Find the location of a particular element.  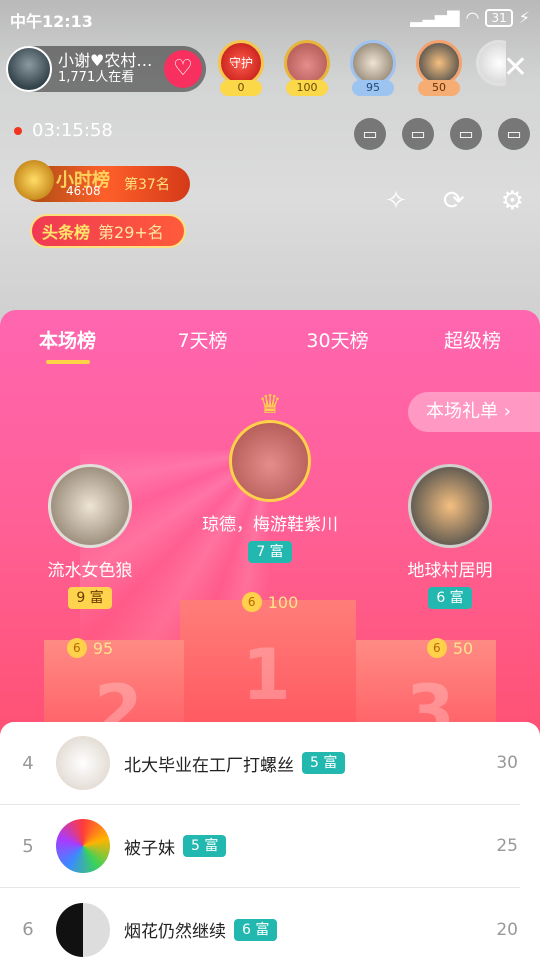

chevron-right-icon: › is located at coordinates (507, 411).